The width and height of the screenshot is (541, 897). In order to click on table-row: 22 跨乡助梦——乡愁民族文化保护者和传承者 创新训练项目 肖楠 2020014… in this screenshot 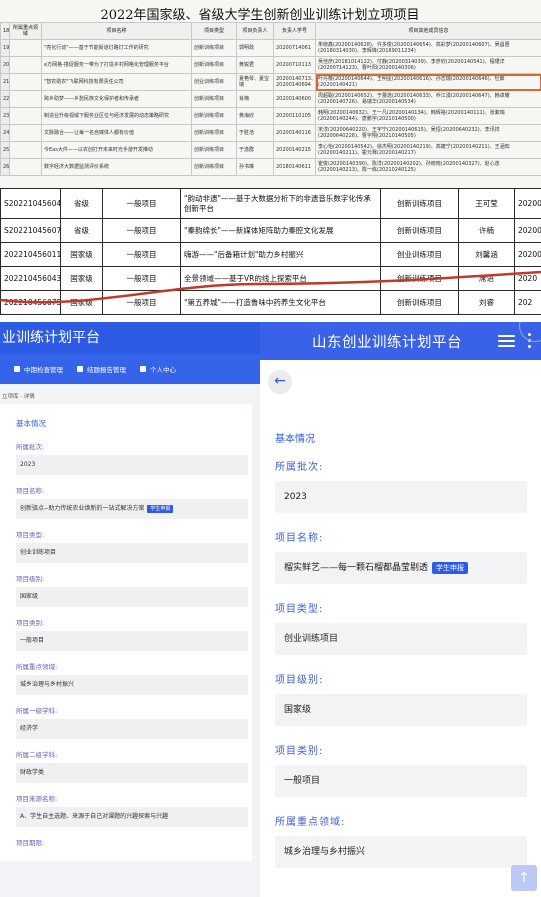, I will do `click(270, 99)`.